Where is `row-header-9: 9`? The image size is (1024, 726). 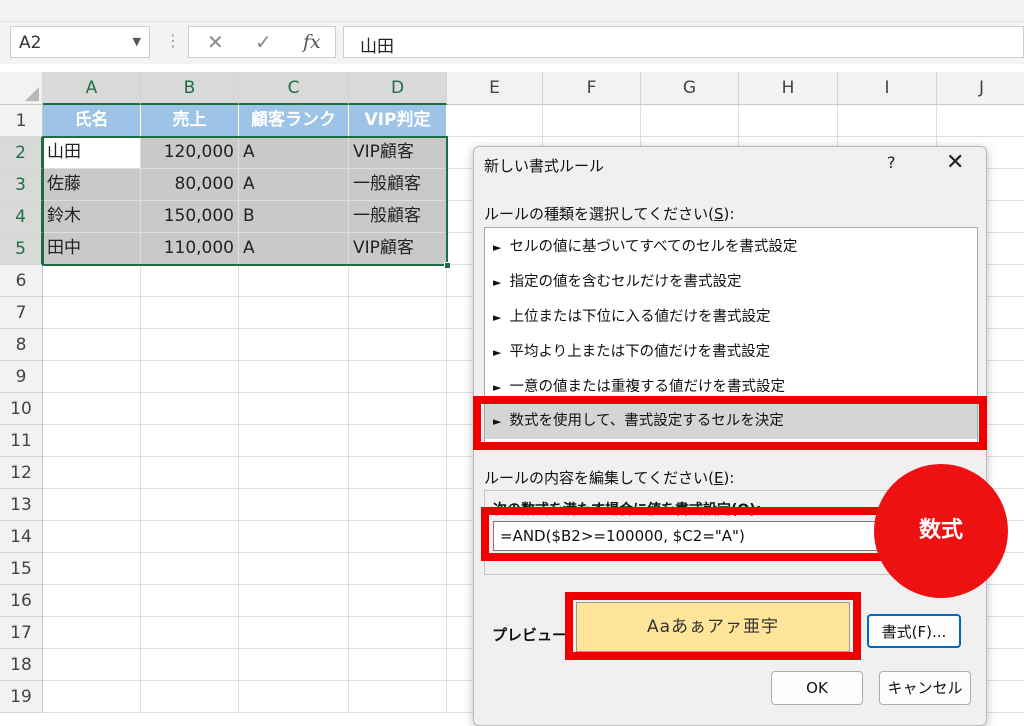
row-header-9: 9 is located at coordinates (21, 377).